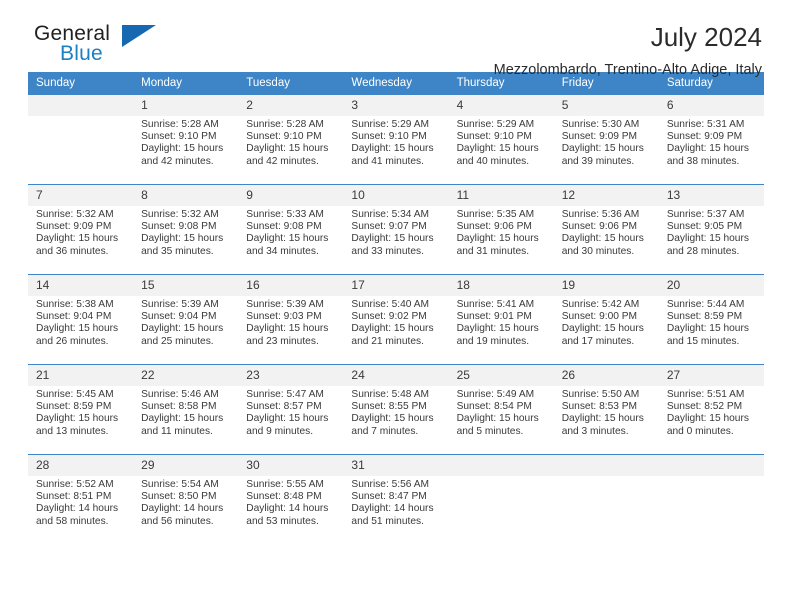 The height and width of the screenshot is (612, 792). What do you see at coordinates (81, 139) in the screenshot?
I see `day-cell` at bounding box center [81, 139].